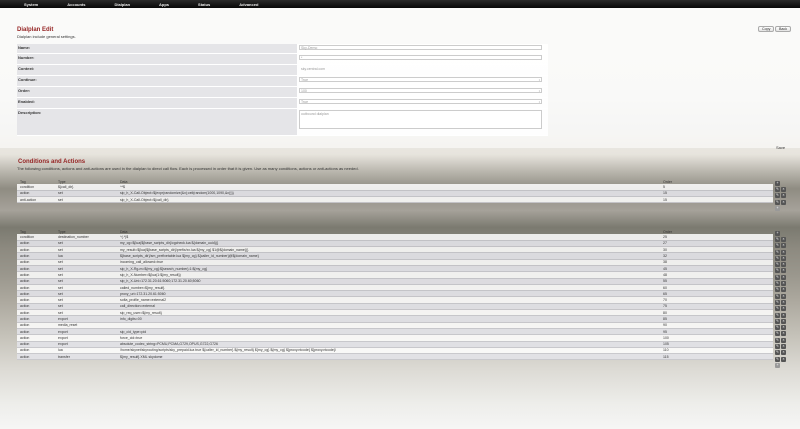 This screenshot has width=800, height=429. Describe the element at coordinates (164, 4) in the screenshot. I see `nav-apps: Apps` at that location.